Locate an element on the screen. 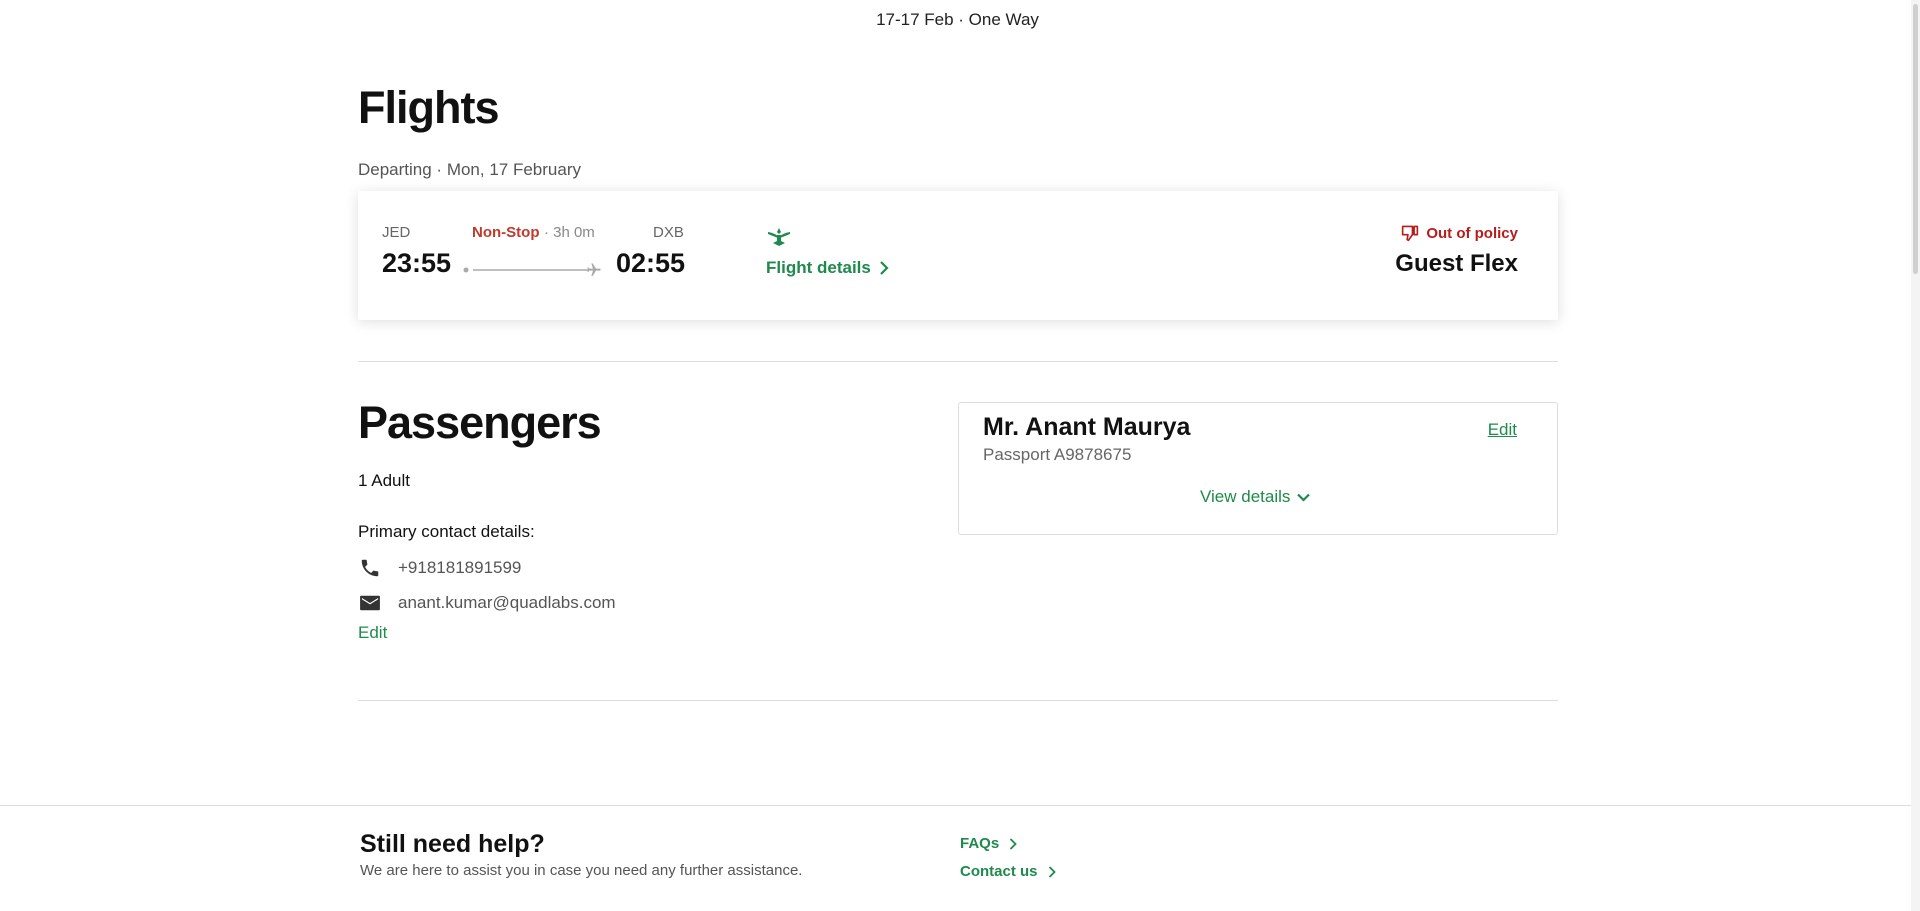 This screenshot has width=1920, height=911. flight-details-link: Flight details is located at coordinates (827, 268).